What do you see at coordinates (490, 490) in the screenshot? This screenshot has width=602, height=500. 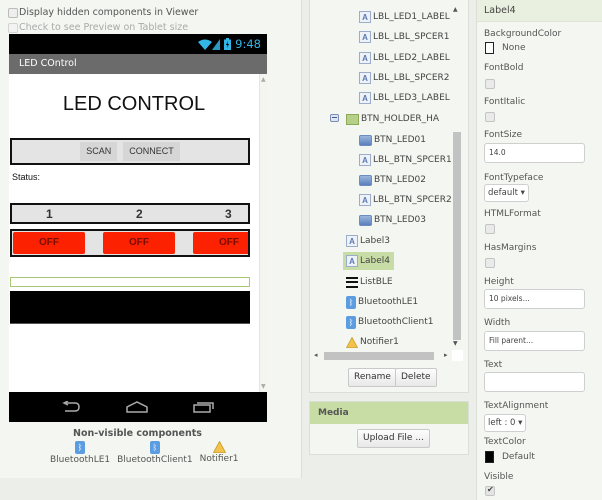 I see `prop-visible-checkbox` at bounding box center [490, 490].